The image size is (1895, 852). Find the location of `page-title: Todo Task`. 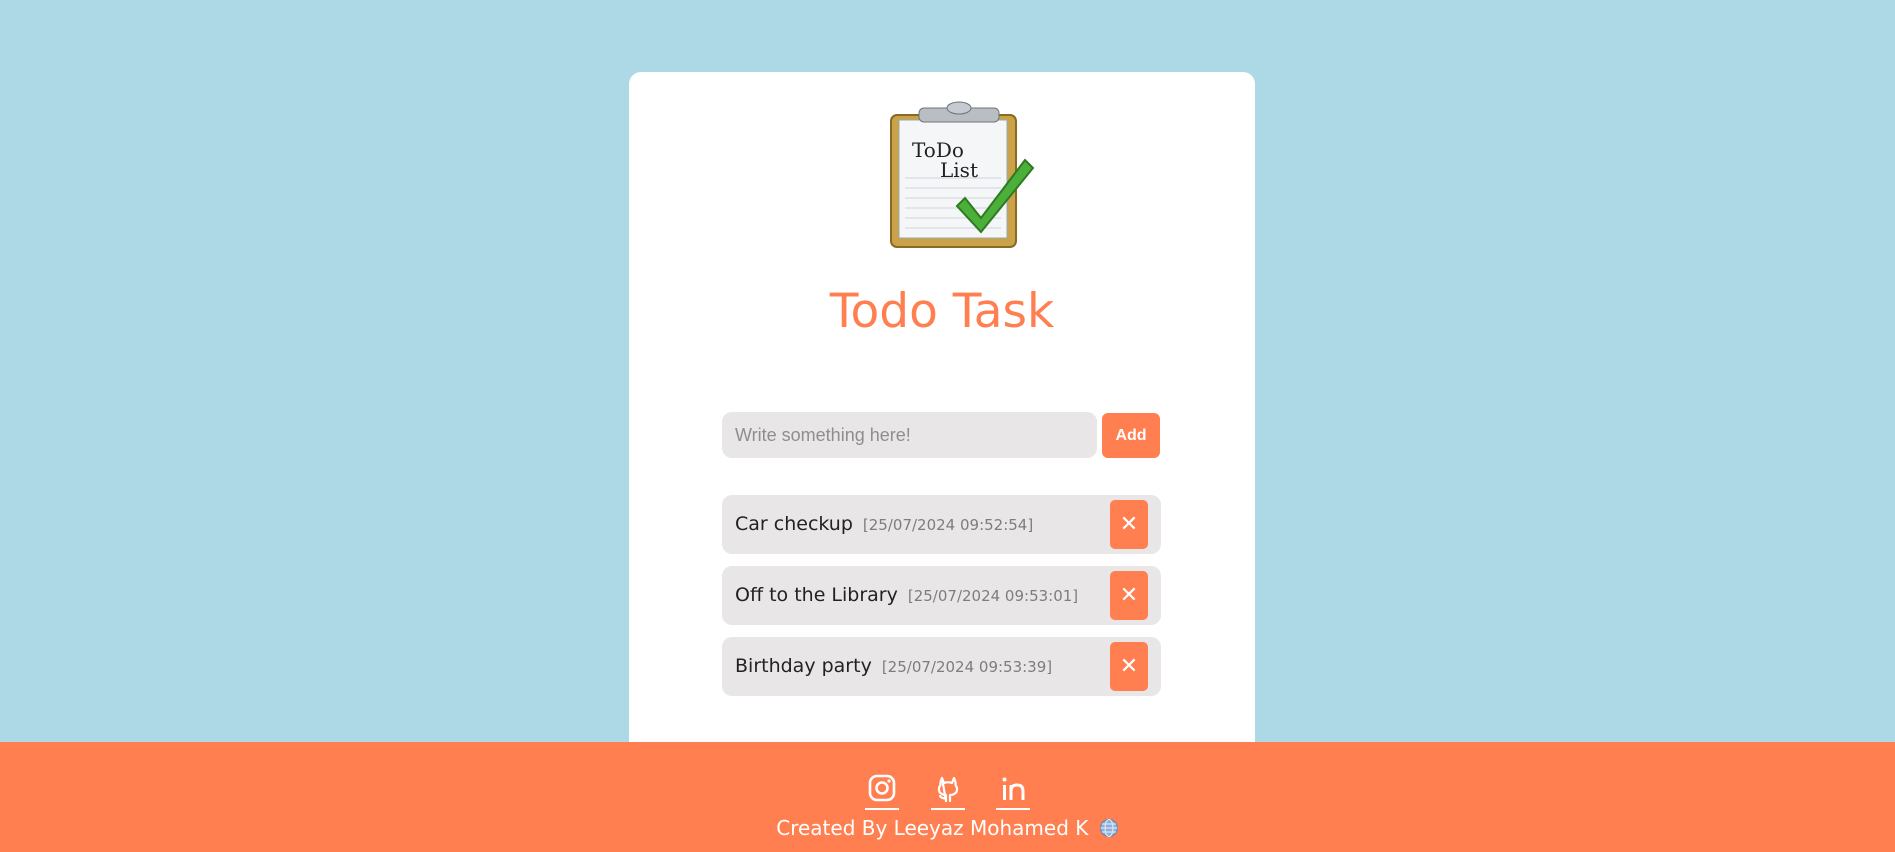

page-title: Todo Task is located at coordinates (942, 311).